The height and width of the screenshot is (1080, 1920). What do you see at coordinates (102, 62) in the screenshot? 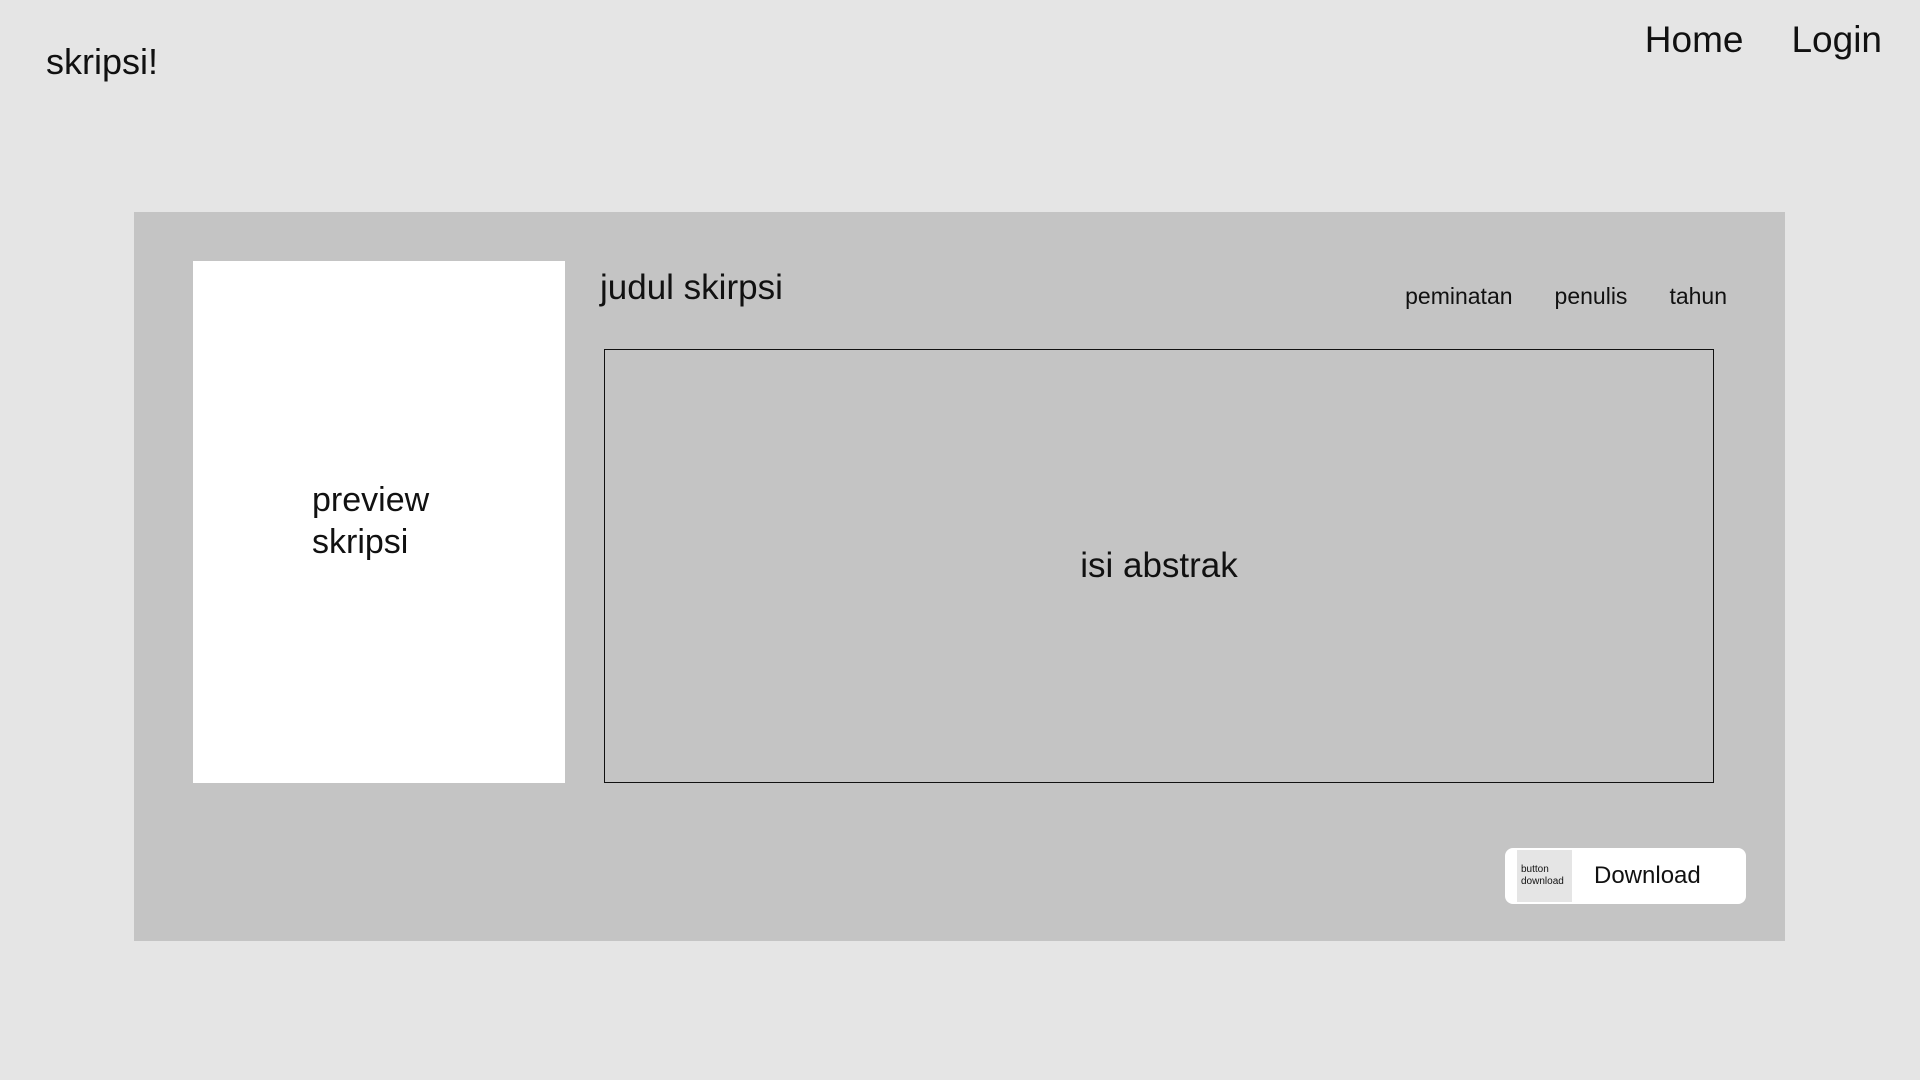
I see `brand-logo: skripsi!` at bounding box center [102, 62].